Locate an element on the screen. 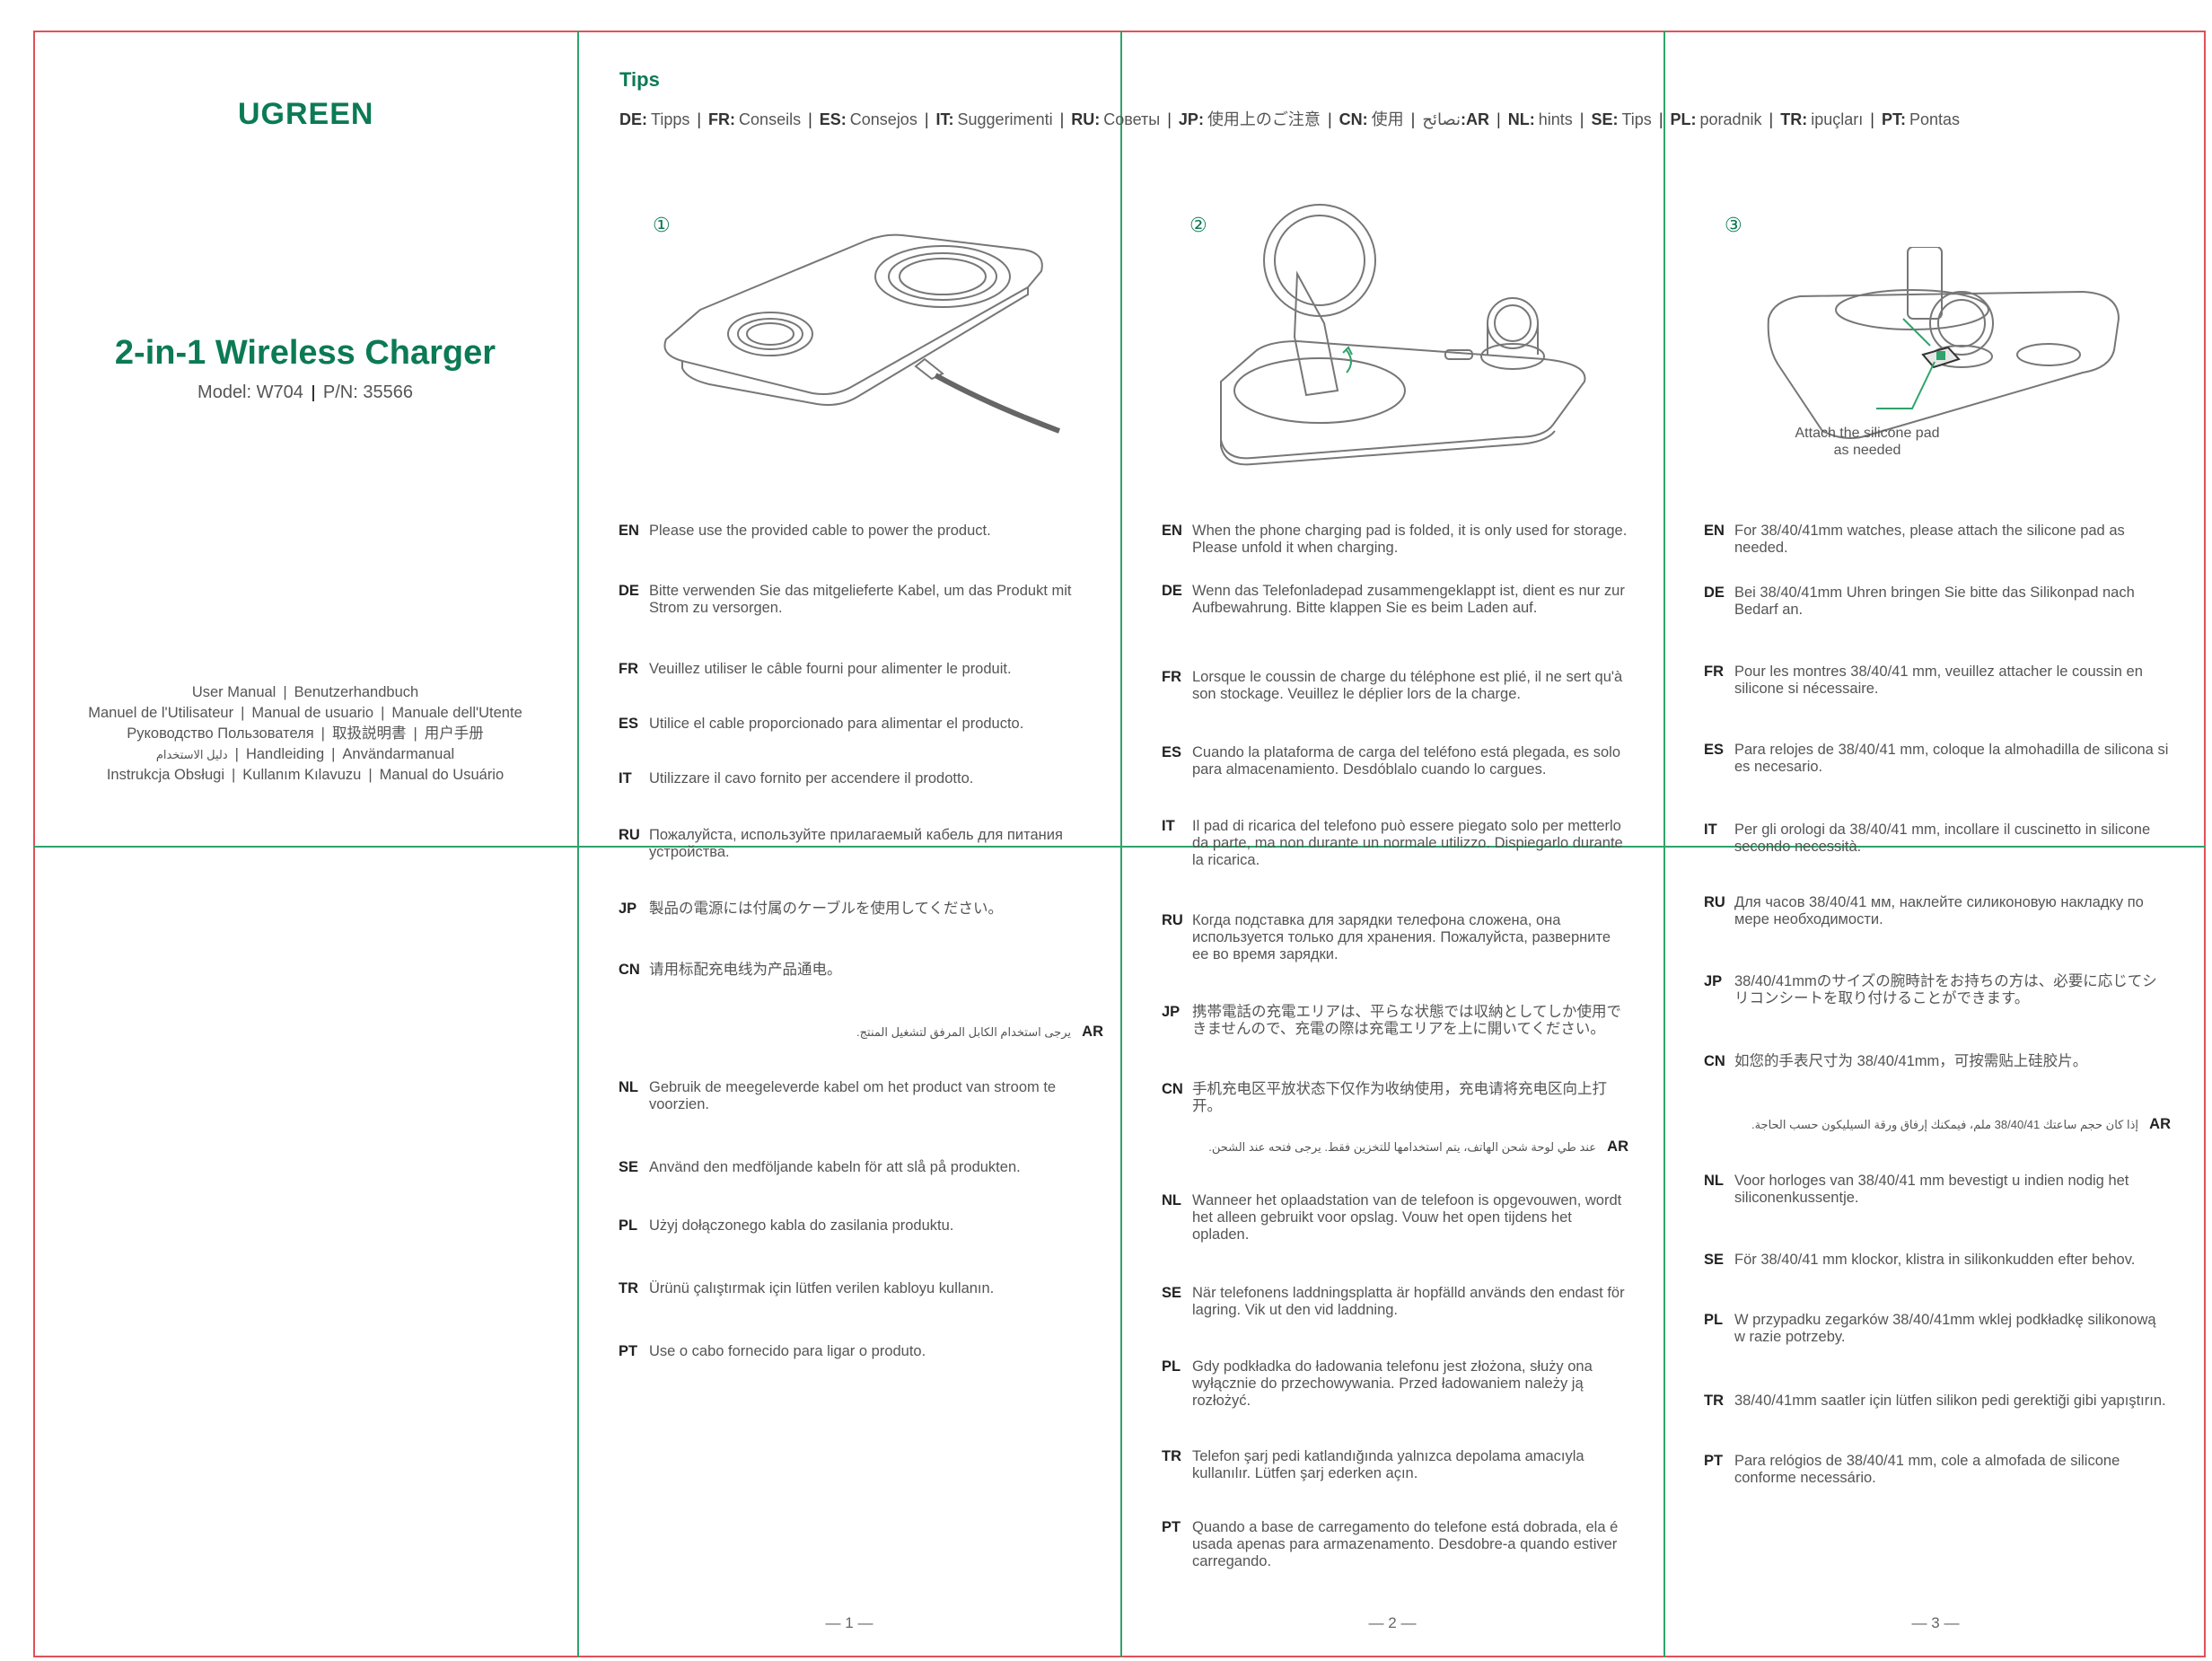 The width and height of the screenshot is (2212, 1661). language-code: SE is located at coordinates (1714, 1260).